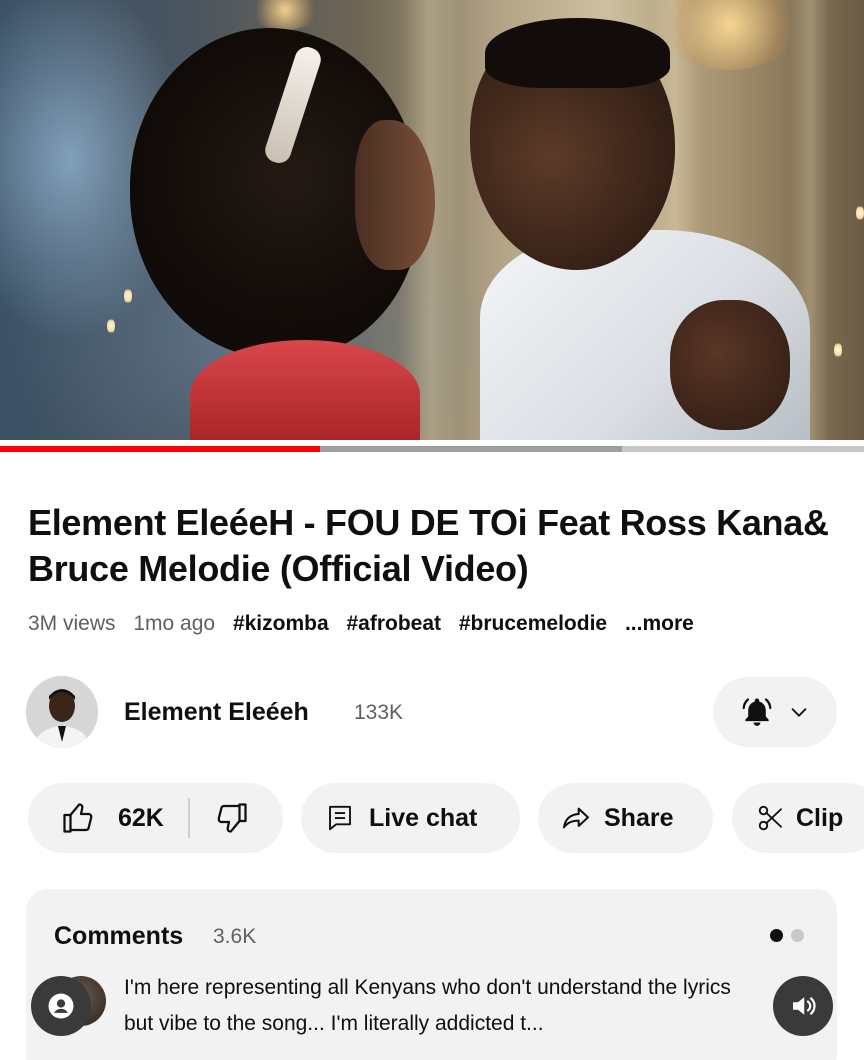  What do you see at coordinates (160, 449) in the screenshot?
I see `progress-played` at bounding box center [160, 449].